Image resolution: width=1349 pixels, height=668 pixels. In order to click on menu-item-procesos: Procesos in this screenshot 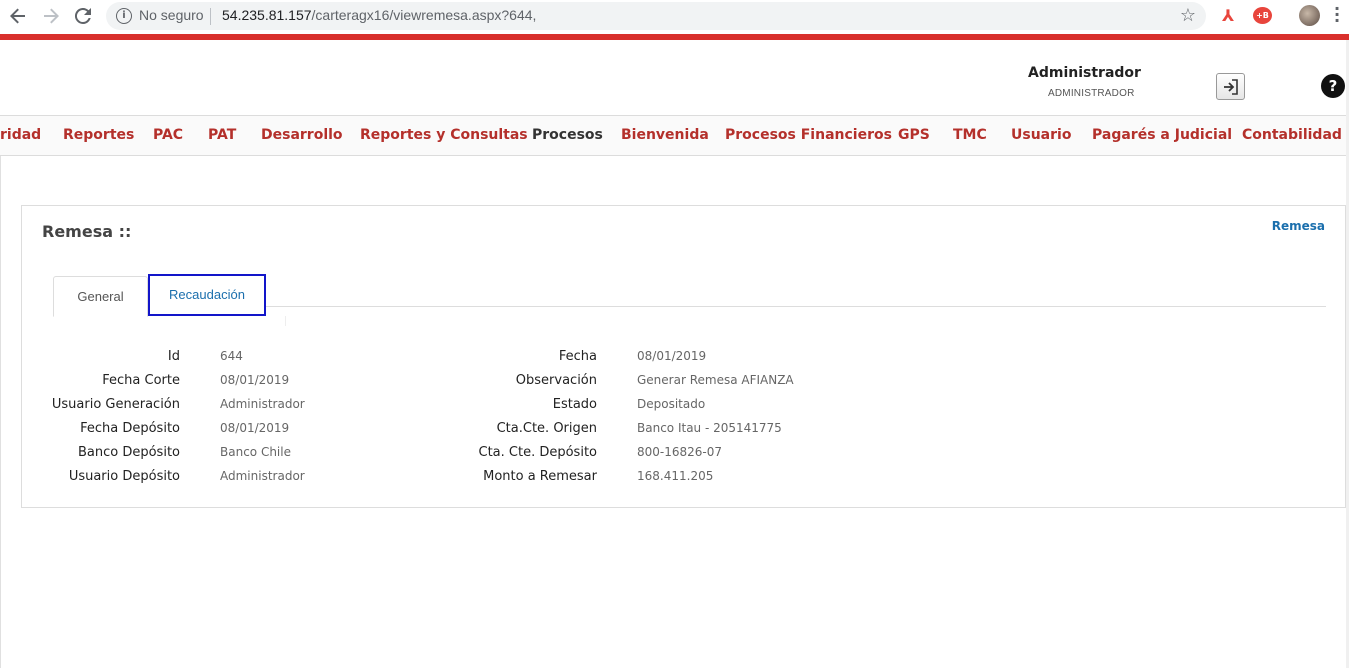, I will do `click(567, 135)`.